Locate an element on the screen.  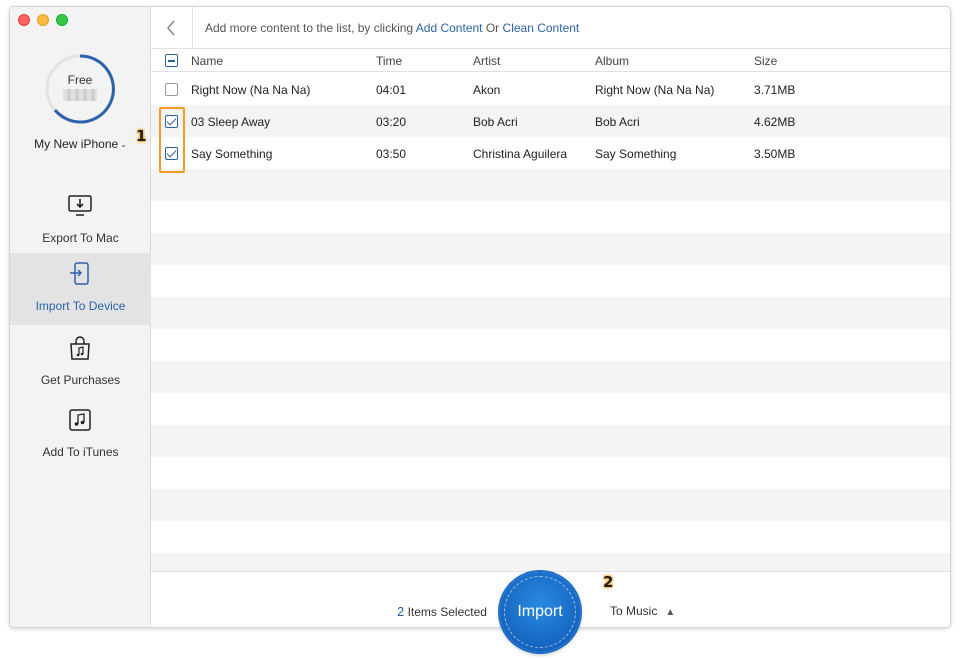
sidebar-item-export-to-mac: Export To Mac is located at coordinates (80, 221).